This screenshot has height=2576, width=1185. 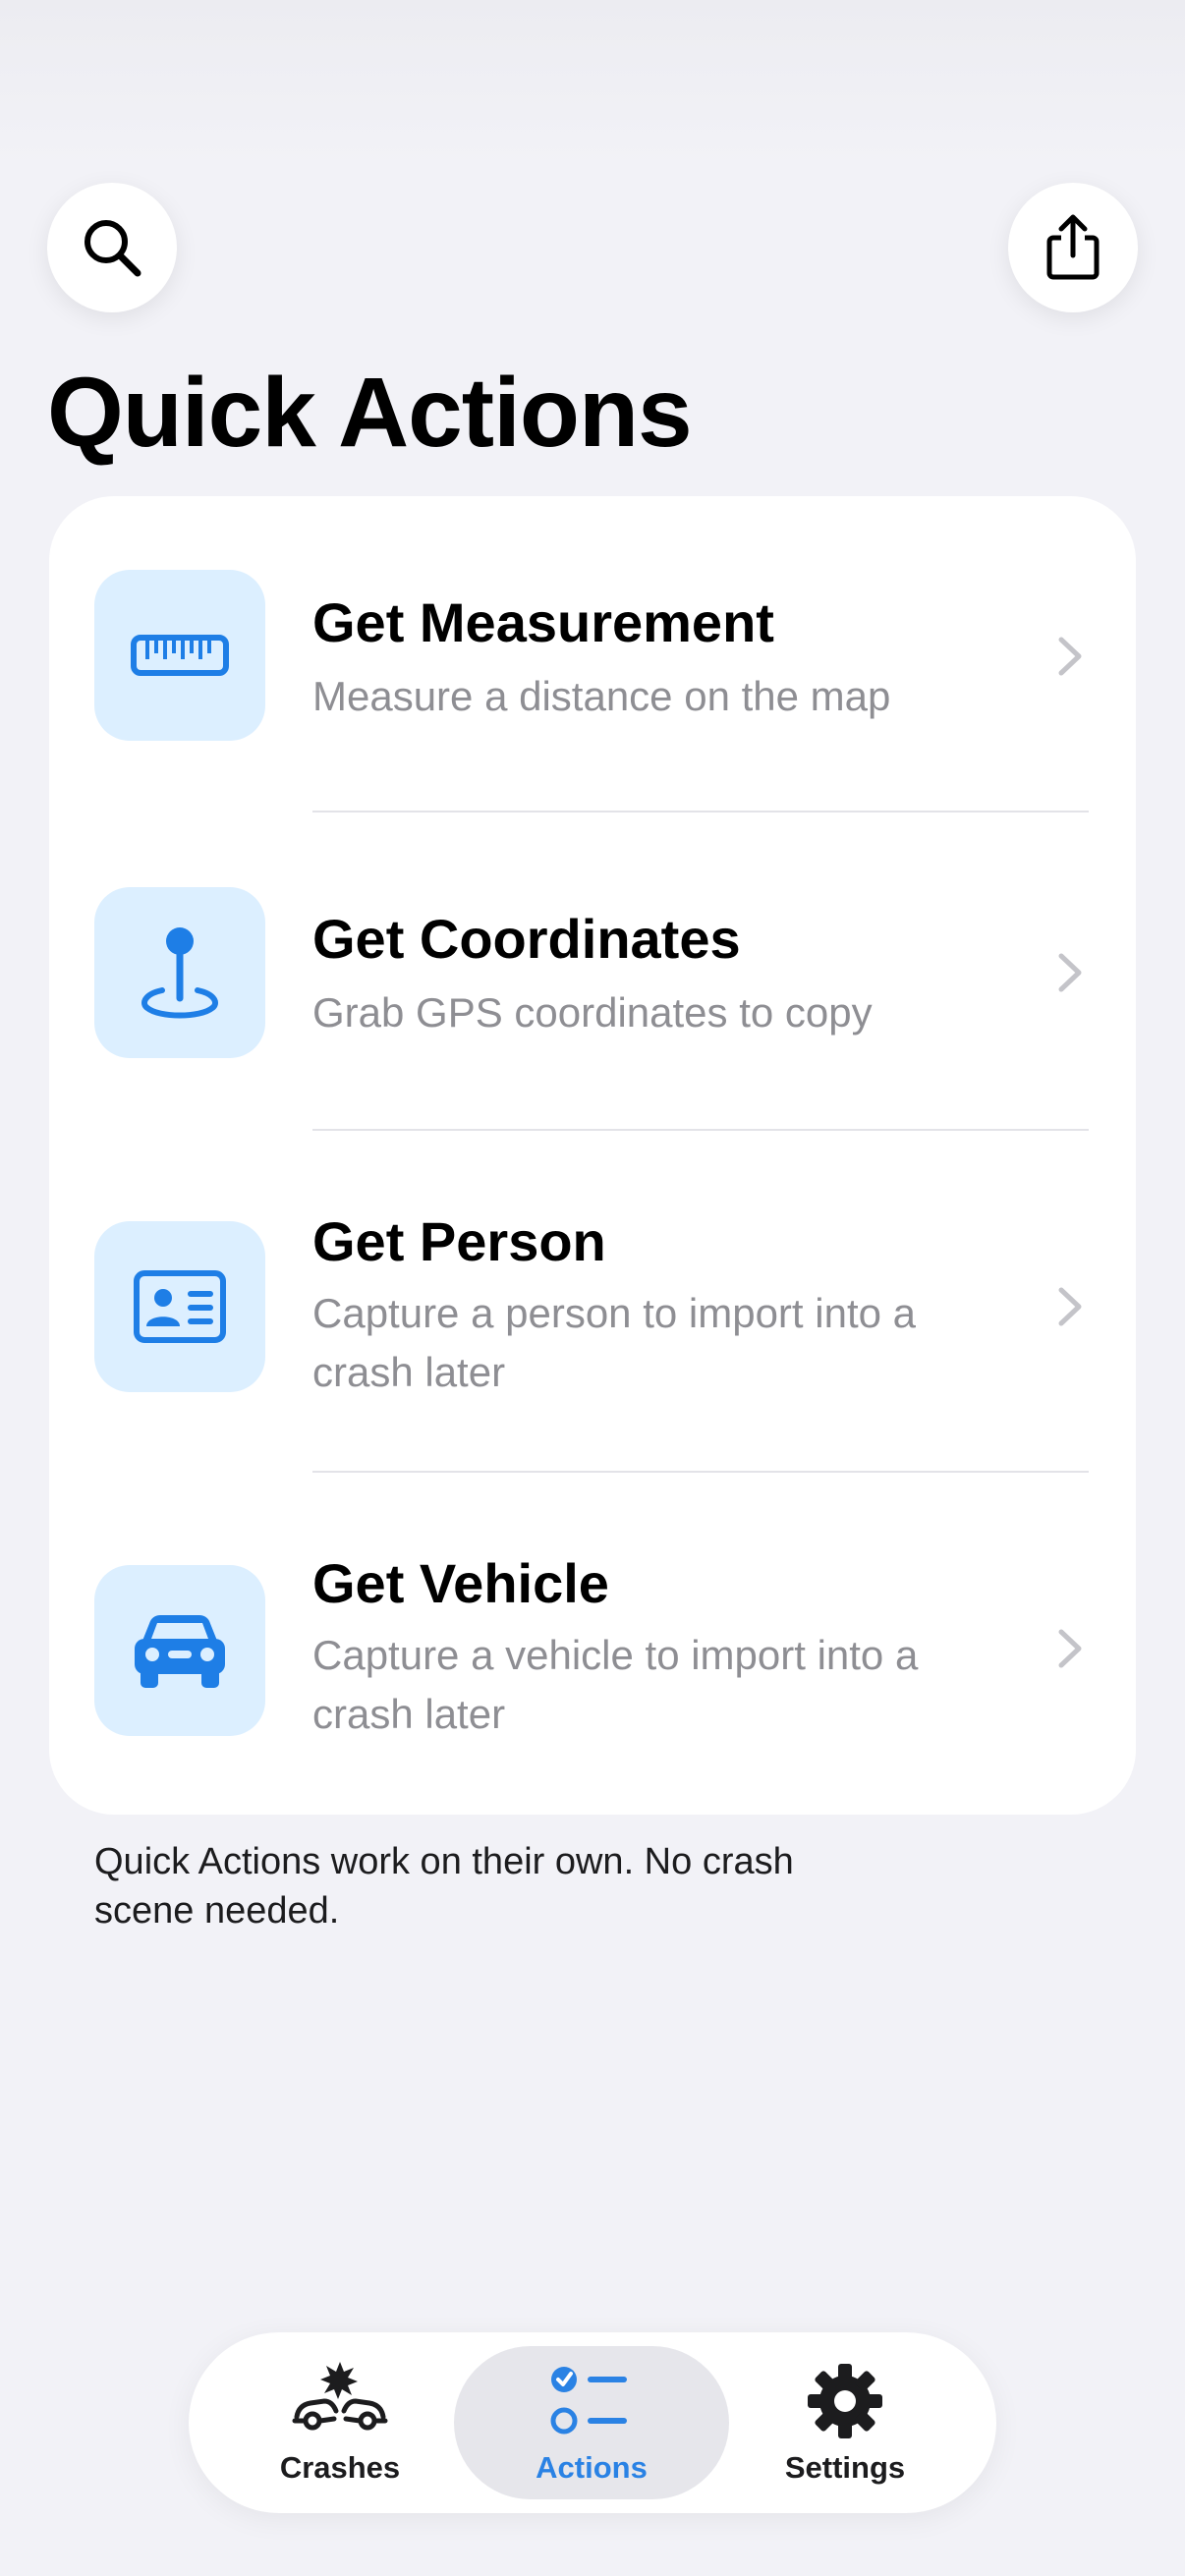 I want to click on action-subtitle: Measure a distance on the map, so click(x=602, y=696).